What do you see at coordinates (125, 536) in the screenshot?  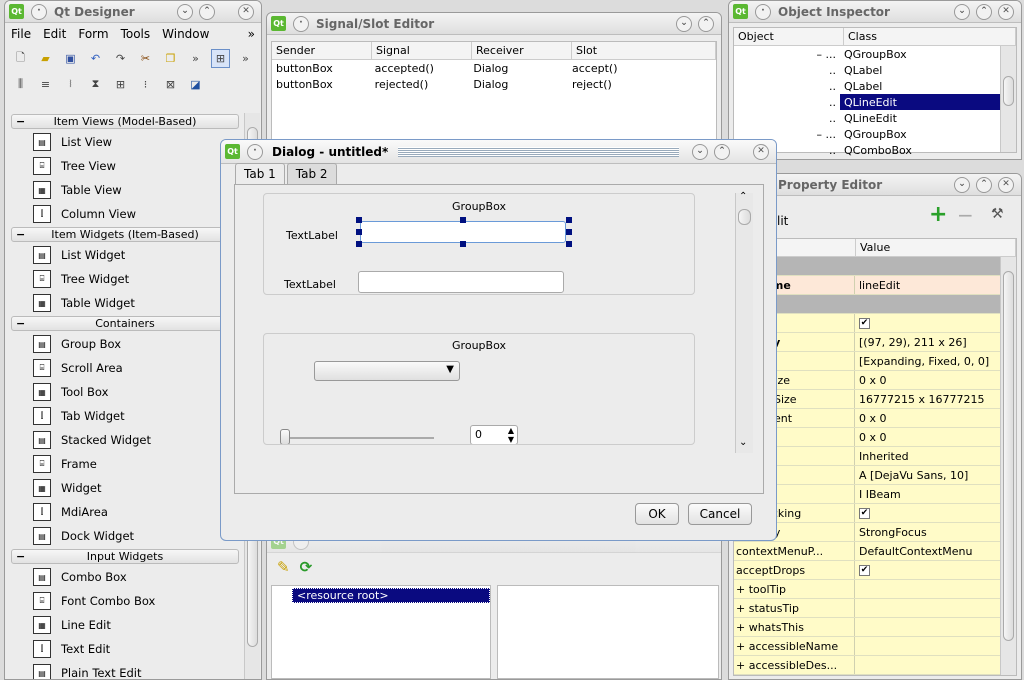 I see `widget-item: ▤ Dock Widget` at bounding box center [125, 536].